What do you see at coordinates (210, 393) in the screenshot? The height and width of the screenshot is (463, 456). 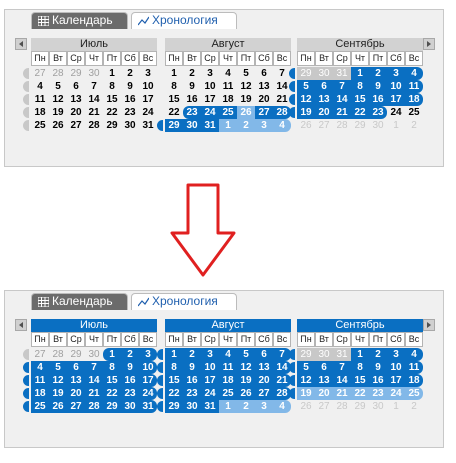 I see `day-cell: 24` at bounding box center [210, 393].